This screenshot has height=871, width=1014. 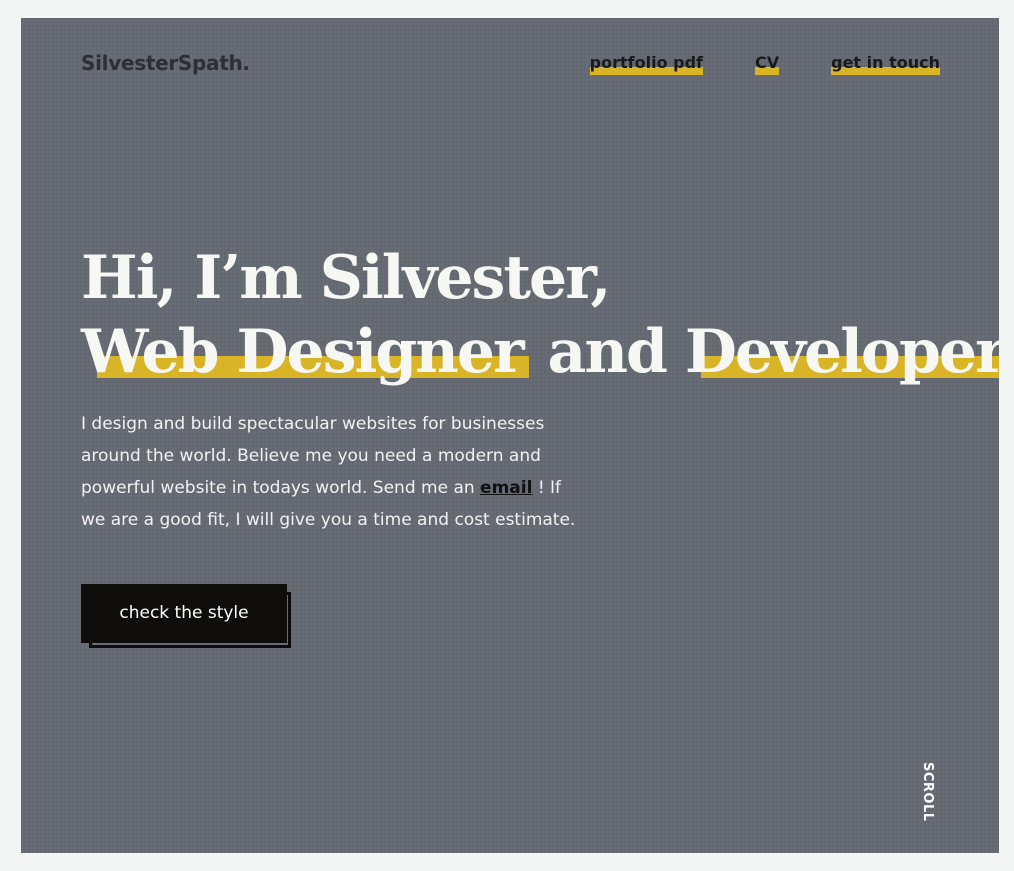 What do you see at coordinates (885, 63) in the screenshot?
I see `nav-link-get-in-touch: get in touch` at bounding box center [885, 63].